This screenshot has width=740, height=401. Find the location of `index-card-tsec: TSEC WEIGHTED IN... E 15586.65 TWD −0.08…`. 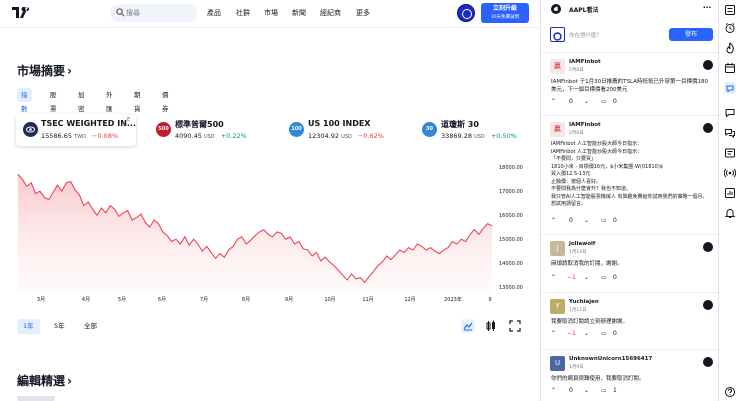

index-card-tsec: TSEC WEIGHTED IN... E 15586.65 TWD −0.08… is located at coordinates (76, 130).